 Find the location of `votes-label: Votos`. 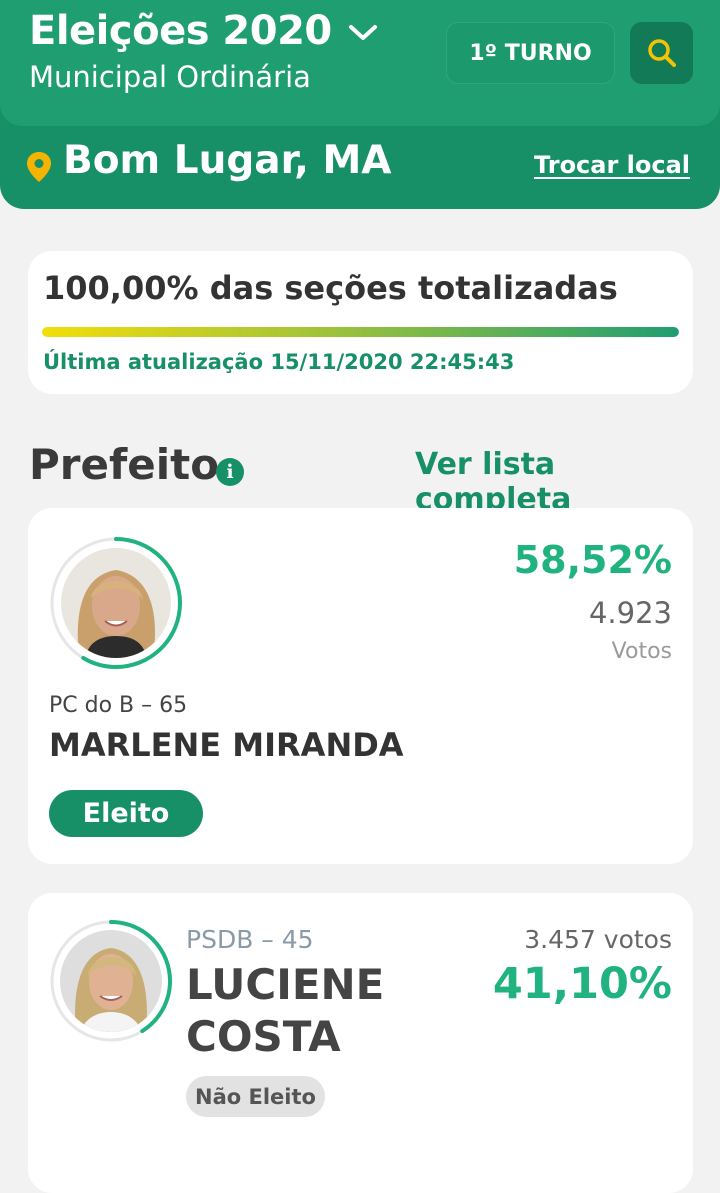

votes-label: Votos is located at coordinates (641, 651).